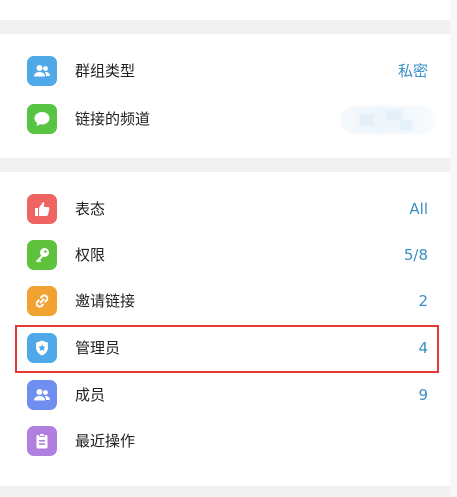 The height and width of the screenshot is (497, 457). What do you see at coordinates (225, 255) in the screenshot?
I see `permissions-row: 权限 5/8` at bounding box center [225, 255].